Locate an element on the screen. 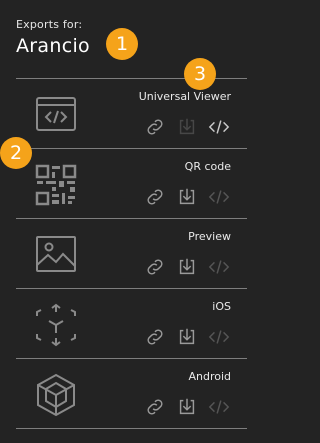  exports-header: Exports for: Arancio is located at coordinates (53, 37).